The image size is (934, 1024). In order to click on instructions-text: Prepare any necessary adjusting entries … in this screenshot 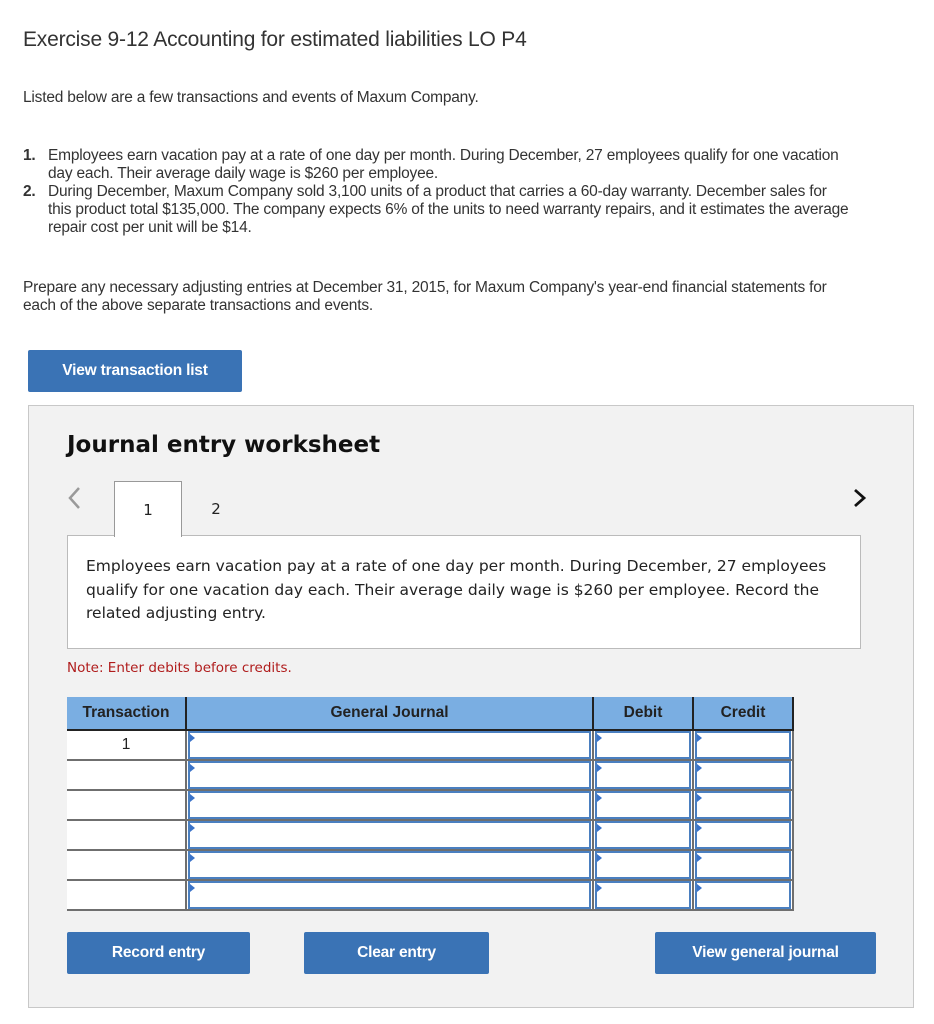, I will do `click(425, 296)`.